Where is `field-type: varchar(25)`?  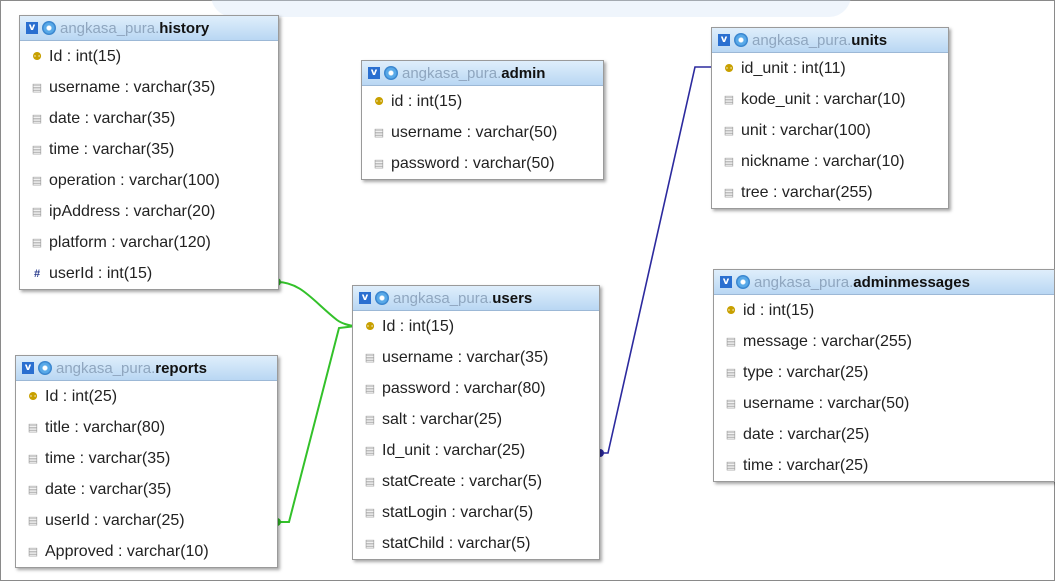 field-type: varchar(25) is located at coordinates (143, 520).